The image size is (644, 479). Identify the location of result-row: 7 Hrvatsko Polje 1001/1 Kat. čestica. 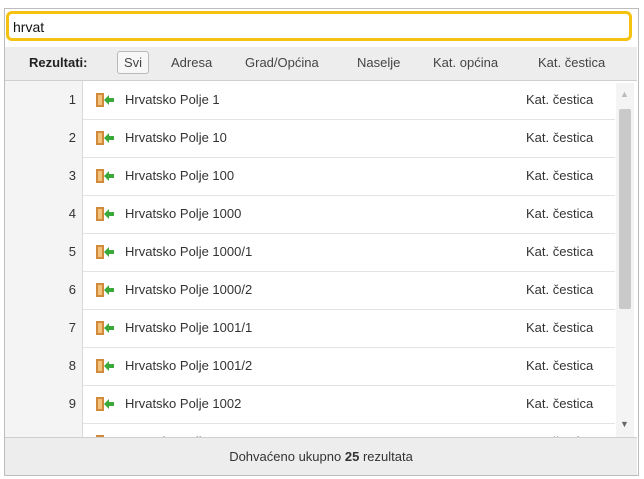
(310, 328).